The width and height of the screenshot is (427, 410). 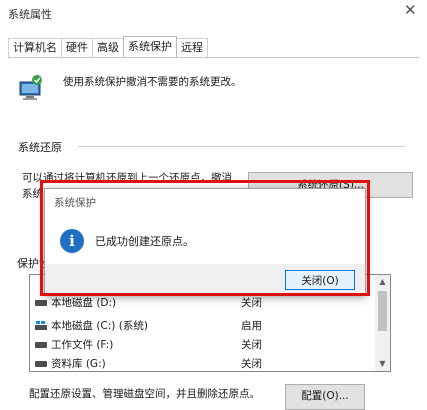 I want to click on tab-computer-name: 计算机名, so click(x=35, y=47).